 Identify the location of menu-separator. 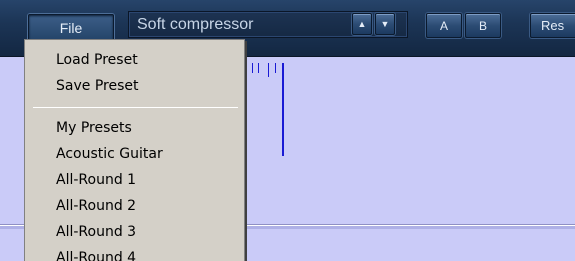
(135, 107).